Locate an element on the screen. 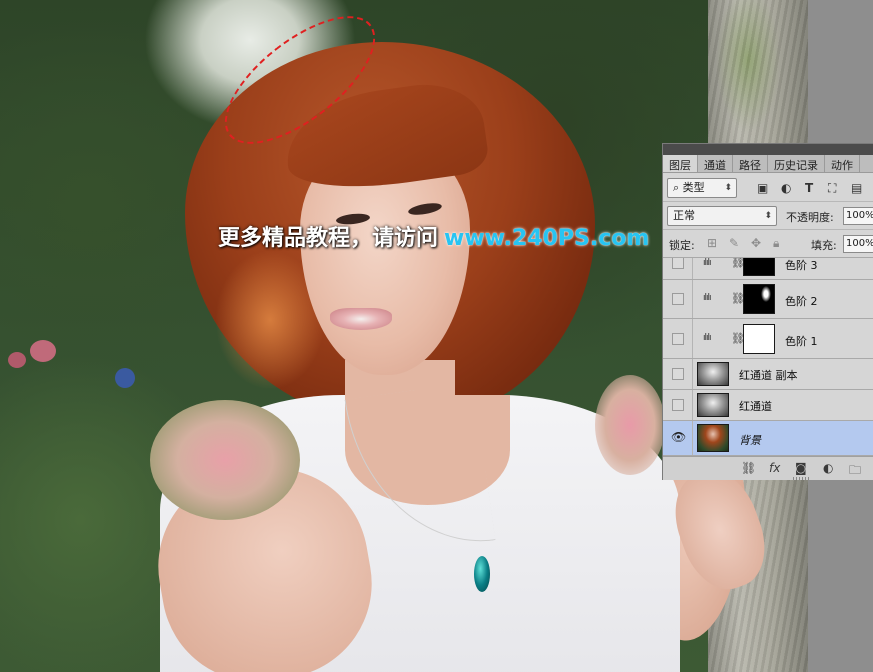  lock-all-icon: 🔒︎ is located at coordinates (776, 243).